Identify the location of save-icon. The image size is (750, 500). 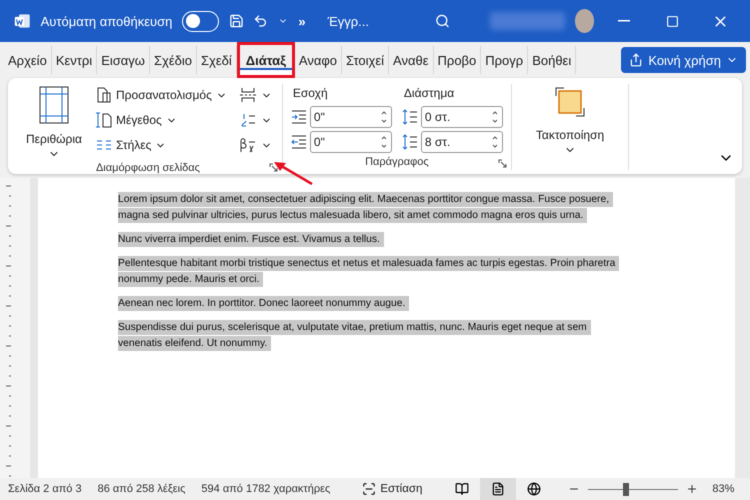
(236, 21).